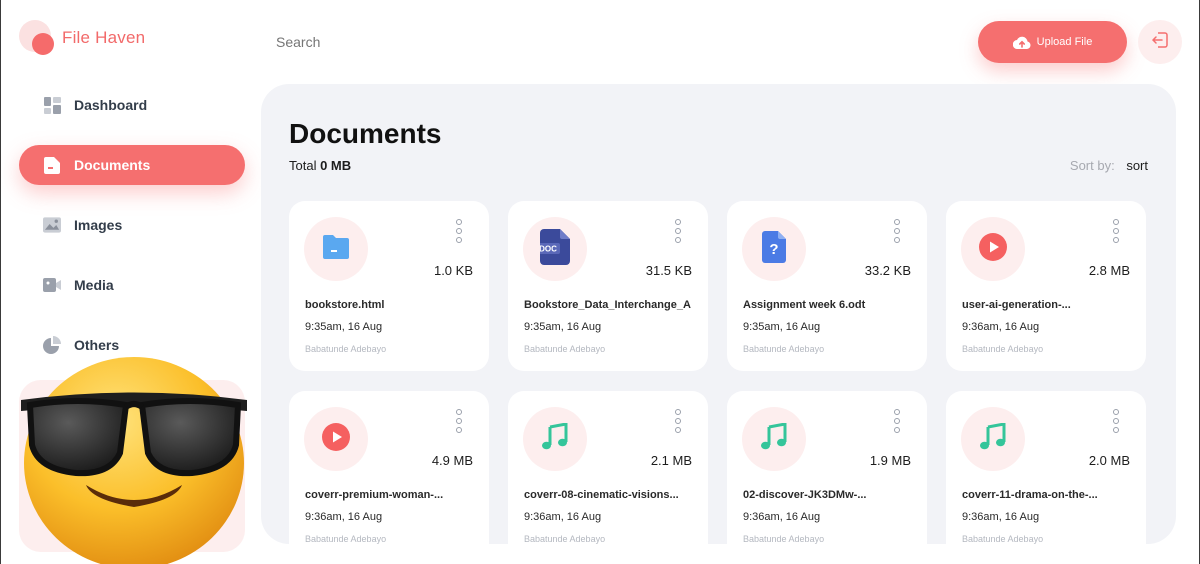 The height and width of the screenshot is (564, 1200). I want to click on file-name: Bookstore_Data_Interchange_A, so click(607, 305).